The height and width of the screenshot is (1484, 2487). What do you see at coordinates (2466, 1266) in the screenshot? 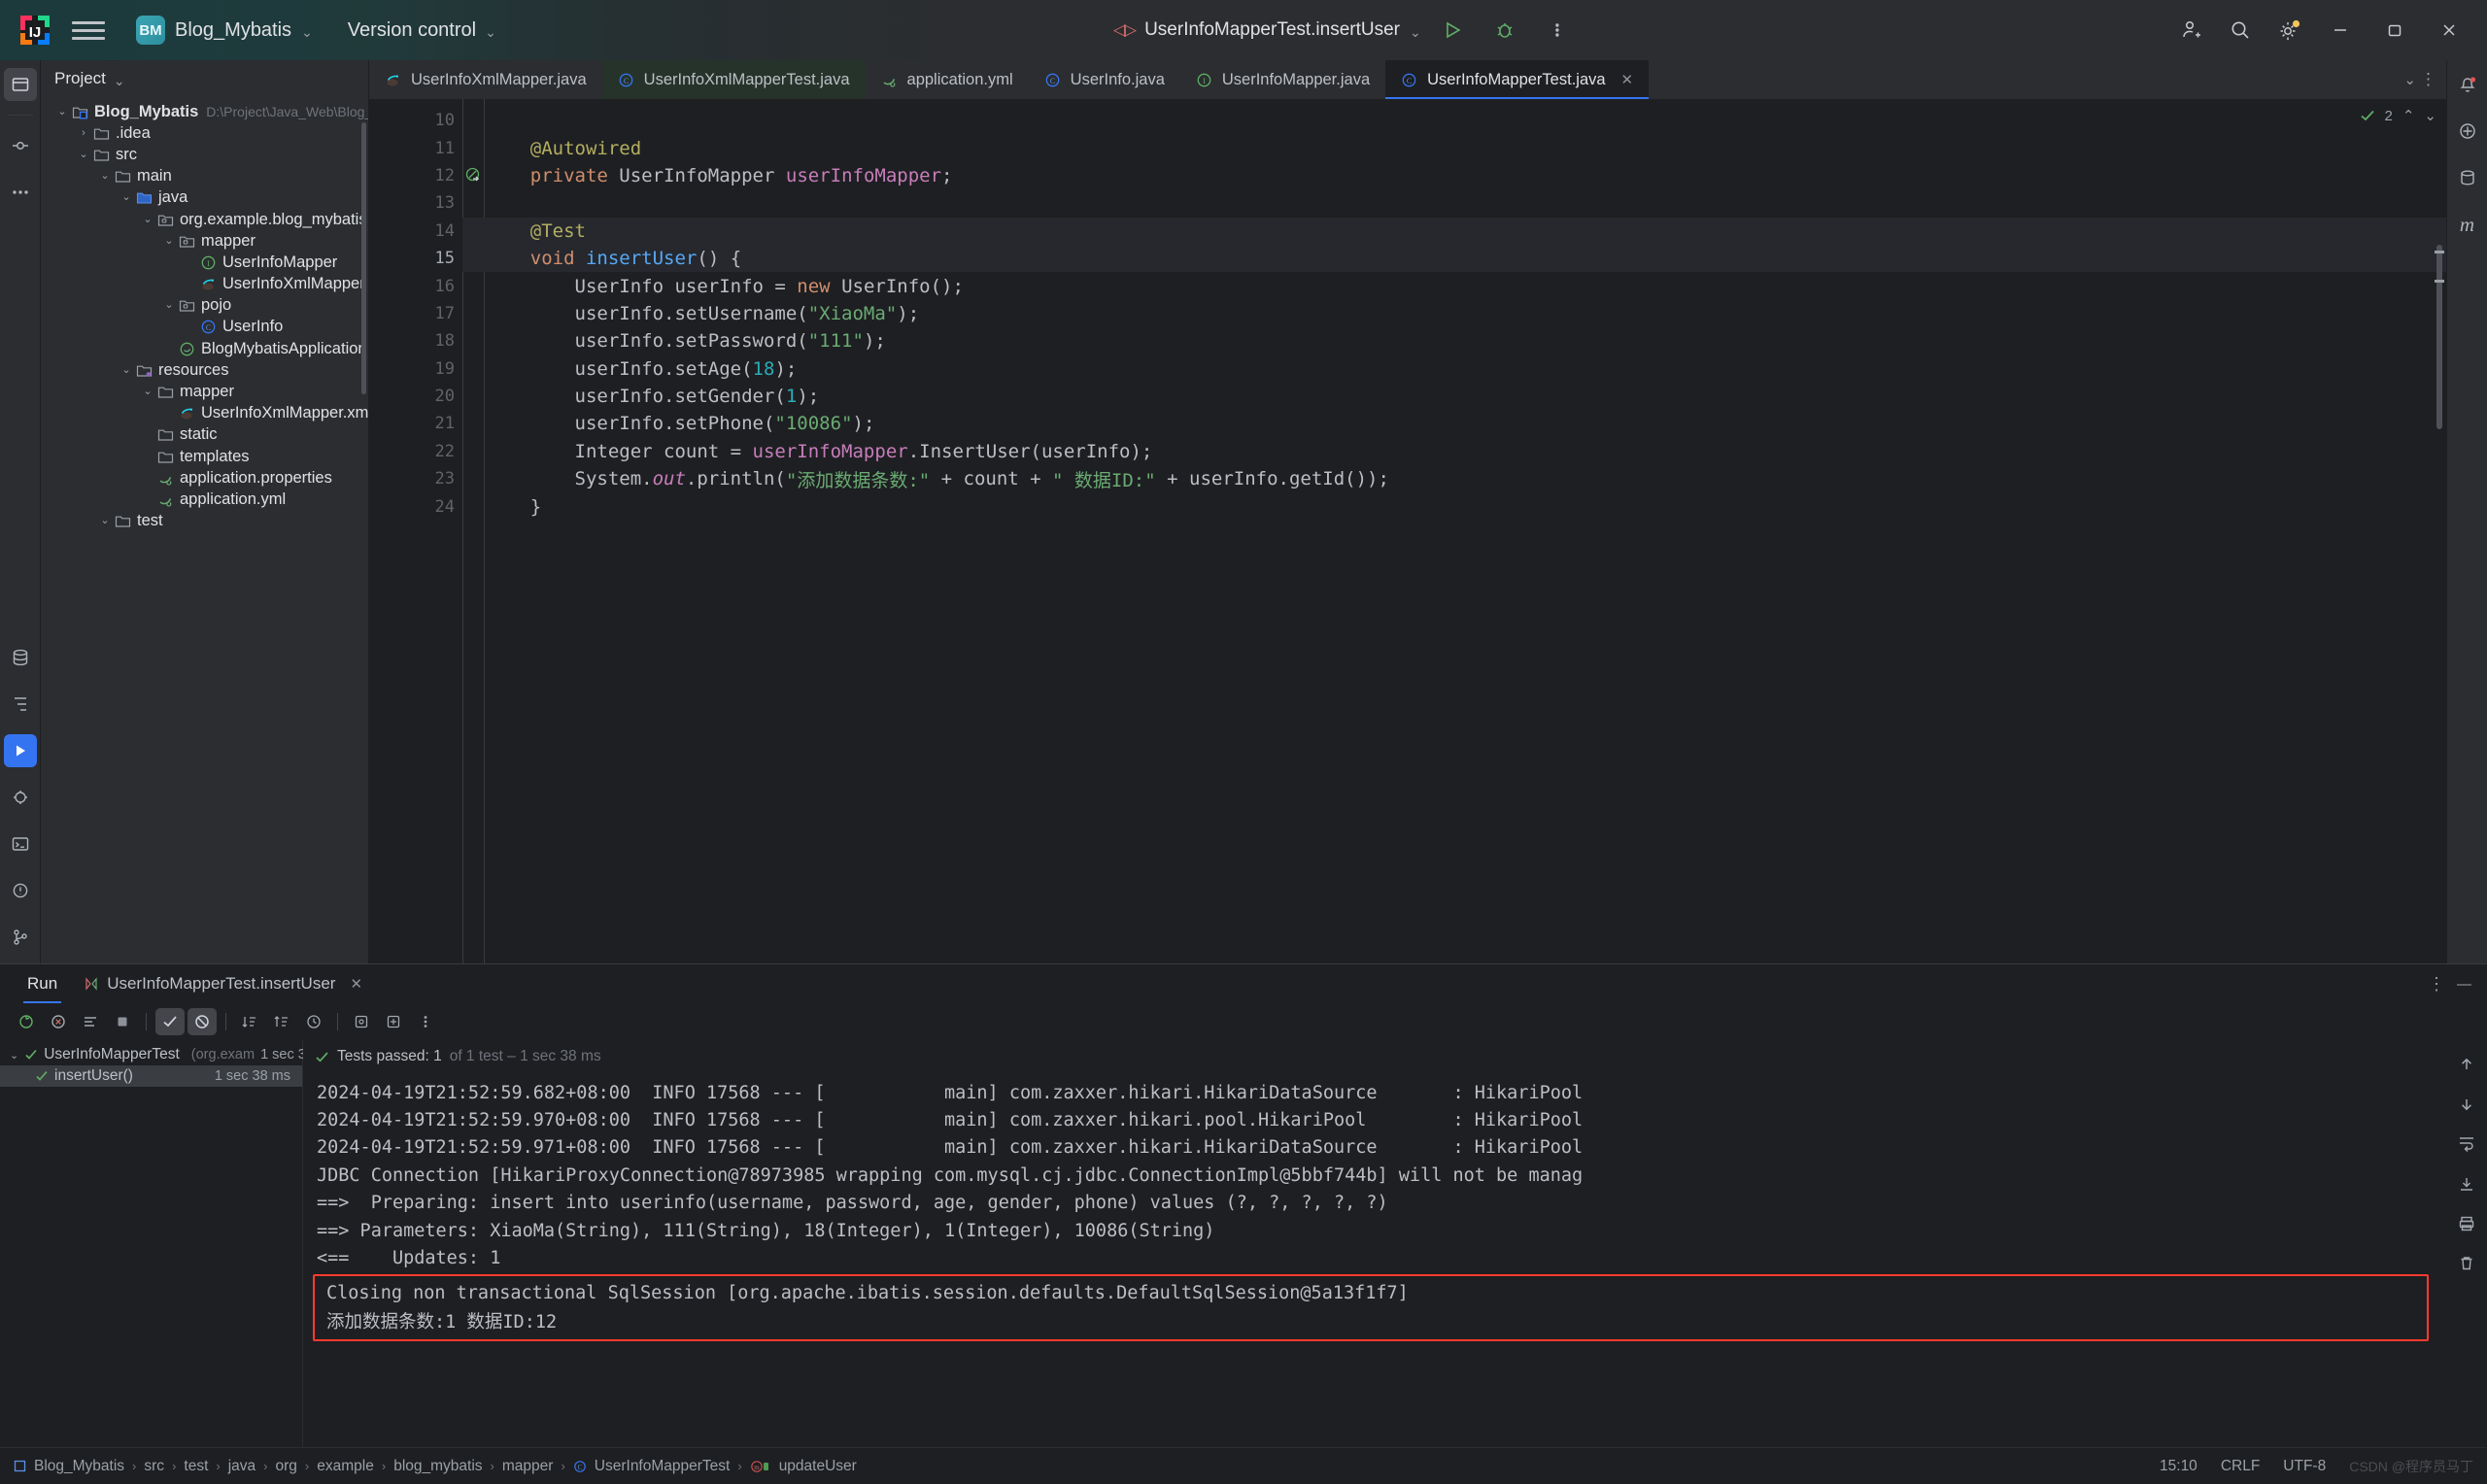
I see `clear-all-icon` at bounding box center [2466, 1266].